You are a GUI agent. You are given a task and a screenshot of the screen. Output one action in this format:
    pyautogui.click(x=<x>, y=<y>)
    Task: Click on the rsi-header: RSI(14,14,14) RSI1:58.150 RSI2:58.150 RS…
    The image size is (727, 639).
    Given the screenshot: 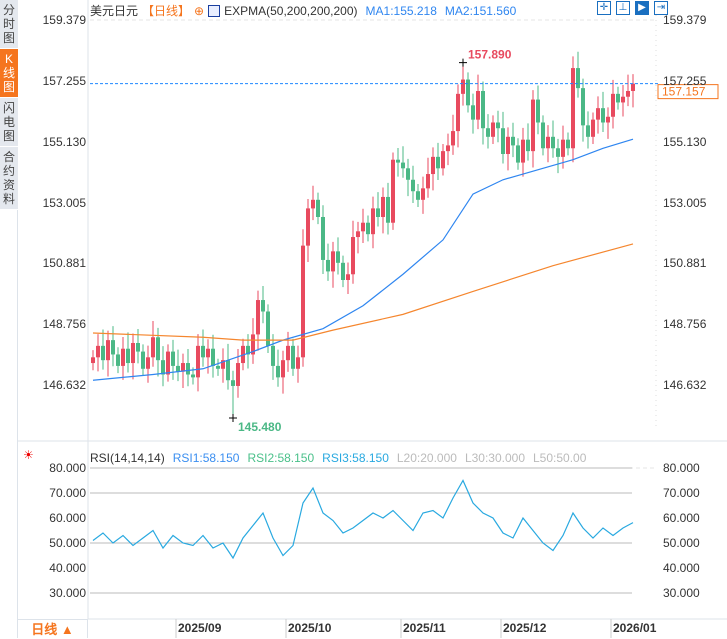 What is the action you would take?
    pyautogui.click(x=338, y=458)
    